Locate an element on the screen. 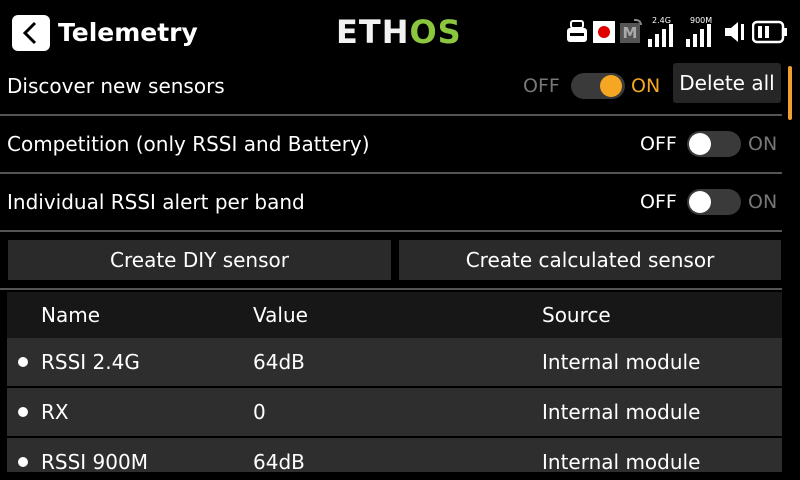  setting-row-discover-sensors: Discover new sensors OFF ON Delete all is located at coordinates (391, 87).